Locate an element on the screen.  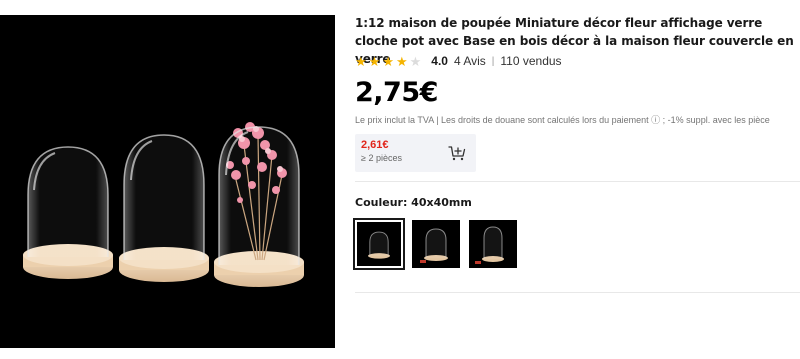
rating-stars: ★ ★ ★ ★ ★ is located at coordinates (388, 61).